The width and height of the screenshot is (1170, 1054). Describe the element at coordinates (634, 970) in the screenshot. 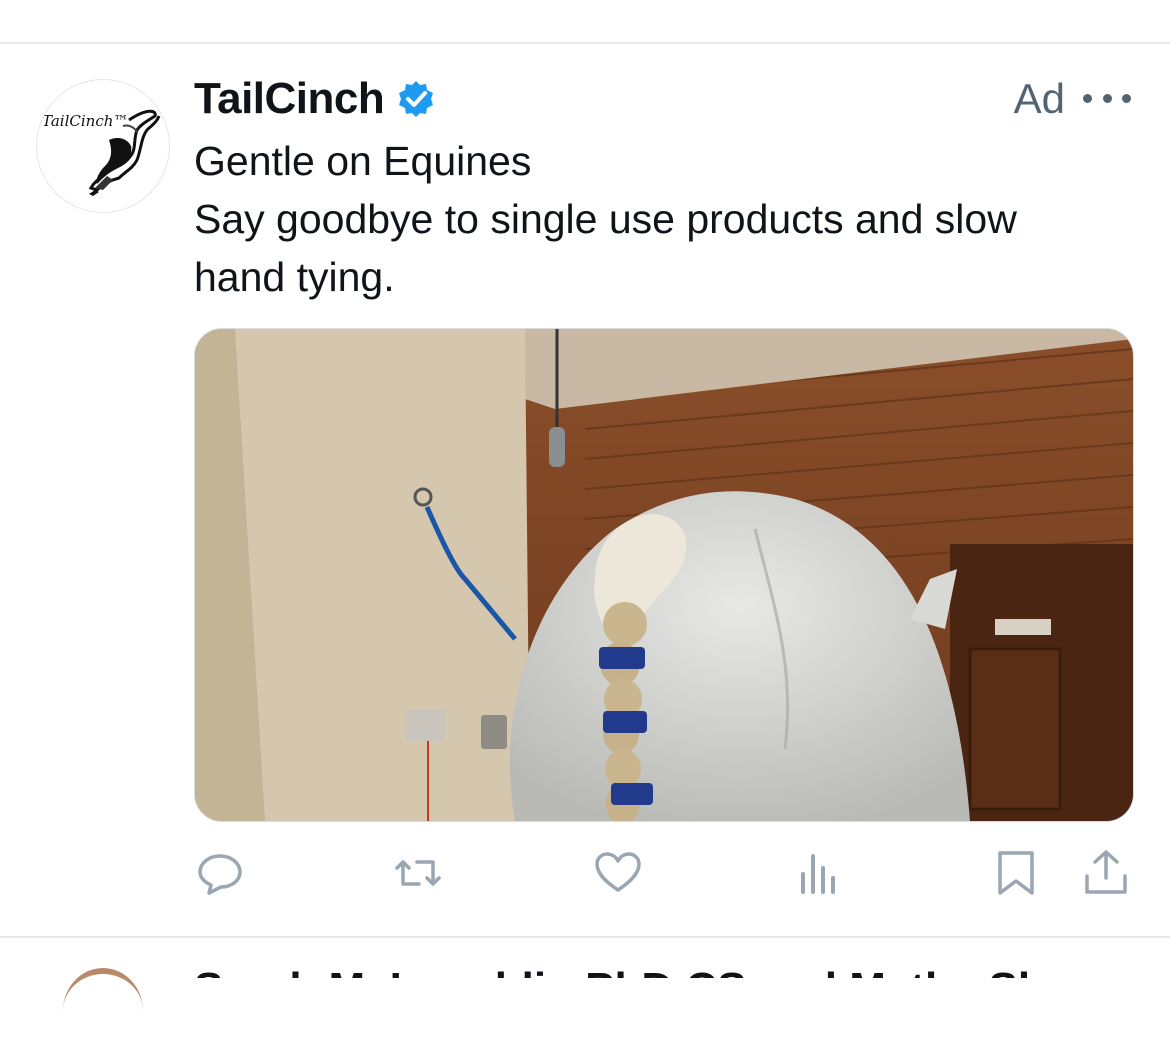

I see `next-author-name: Sarah McLaughlin PhD CS and Mathe Sh` at that location.